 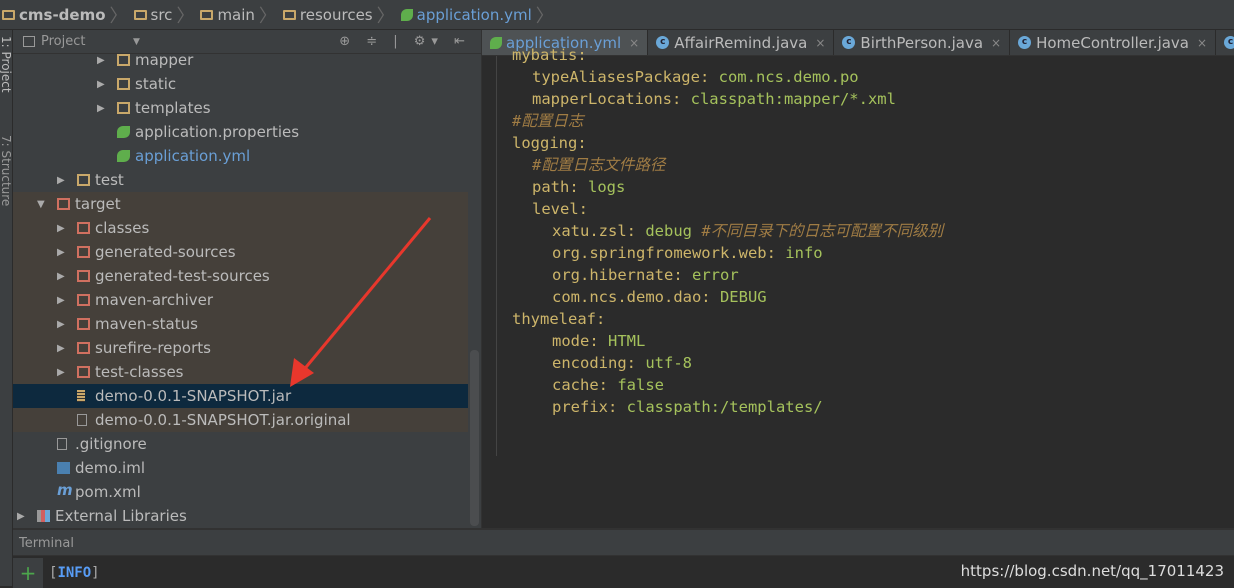 I want to click on tree-item-label: generated-sources, so click(x=165, y=252).